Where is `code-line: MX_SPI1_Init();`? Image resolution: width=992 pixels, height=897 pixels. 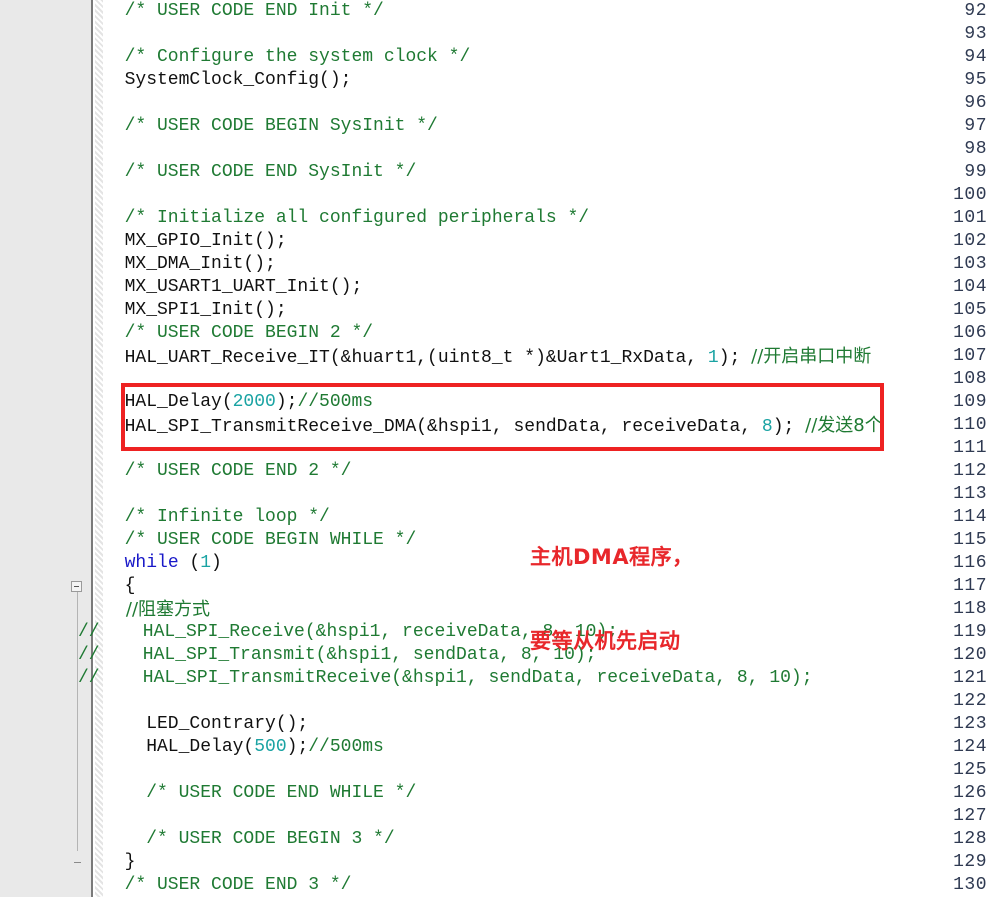
code-line: MX_SPI1_Init(); is located at coordinates (195, 310).